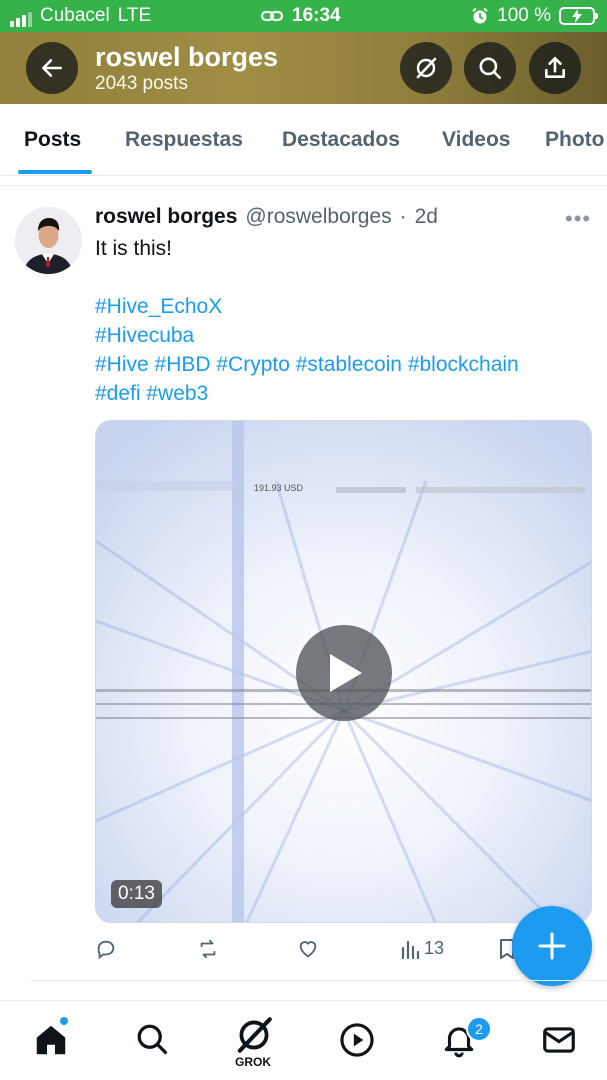 The height and width of the screenshot is (1080, 607). I want to click on clock: 16:34, so click(316, 15).